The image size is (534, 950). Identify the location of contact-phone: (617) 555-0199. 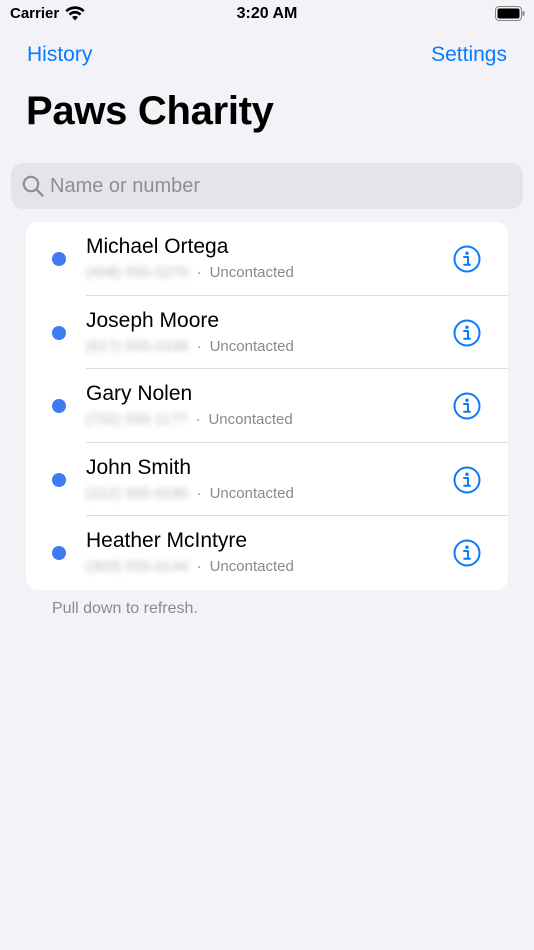
(137, 346).